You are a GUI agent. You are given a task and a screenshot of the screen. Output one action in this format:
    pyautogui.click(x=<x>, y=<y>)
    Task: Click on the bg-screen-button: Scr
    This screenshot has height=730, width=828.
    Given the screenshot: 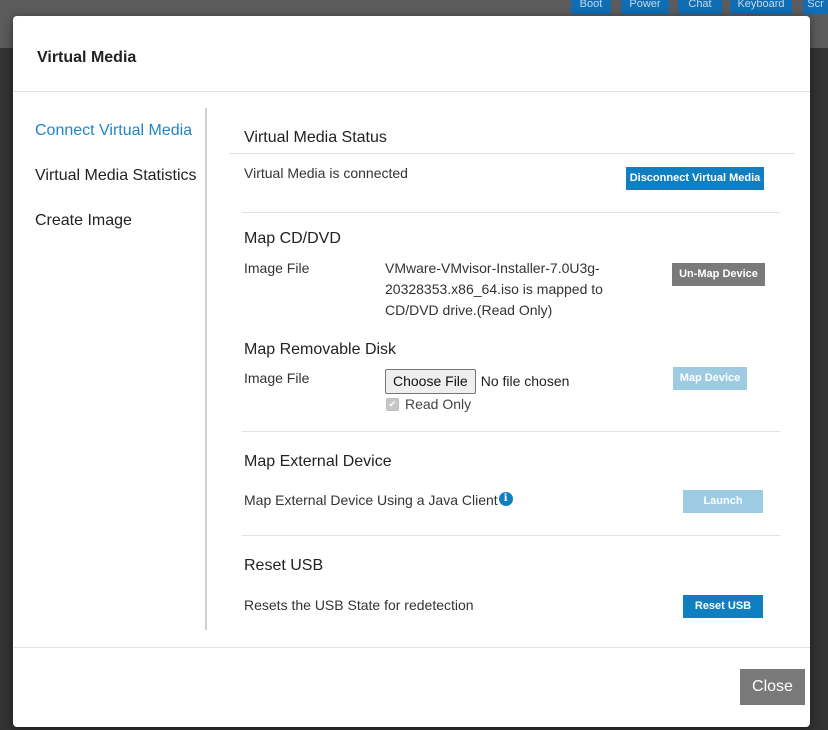 What is the action you would take?
    pyautogui.click(x=815, y=7)
    